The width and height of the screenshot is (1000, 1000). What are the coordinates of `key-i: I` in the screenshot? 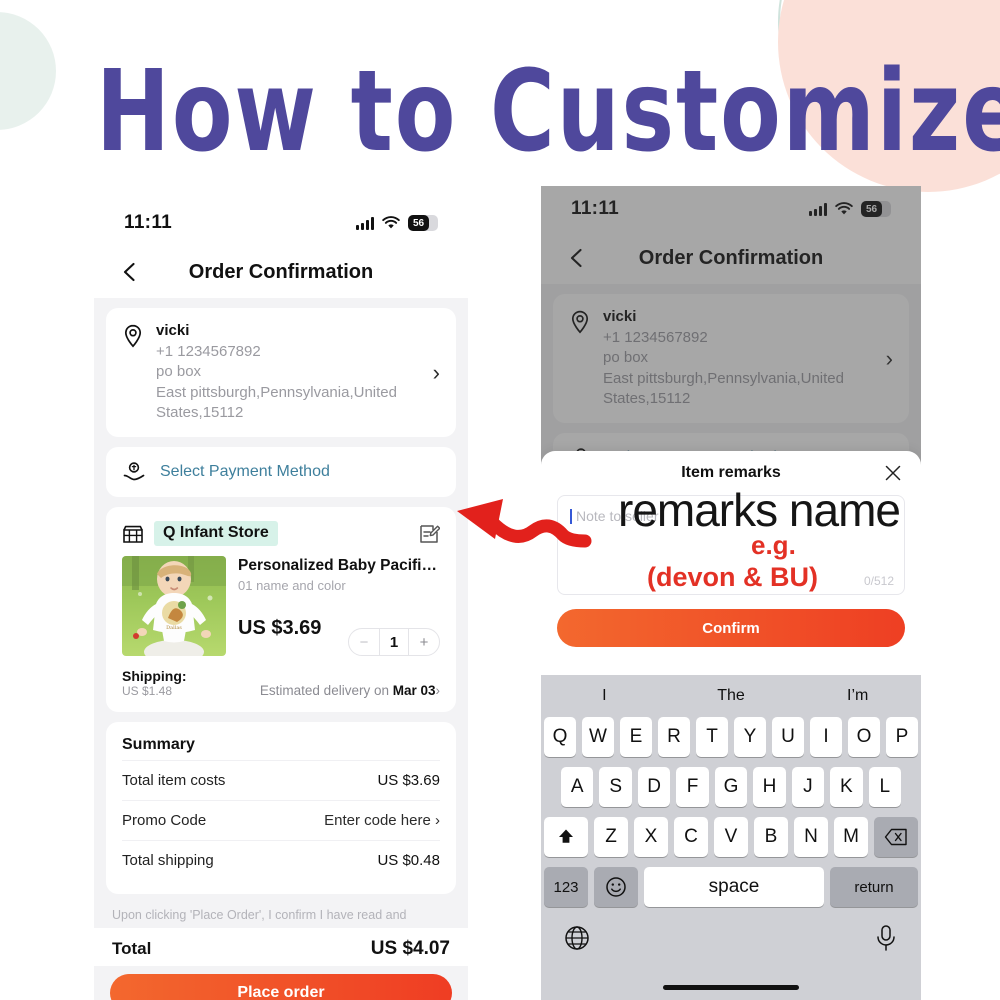 It's located at (826, 737).